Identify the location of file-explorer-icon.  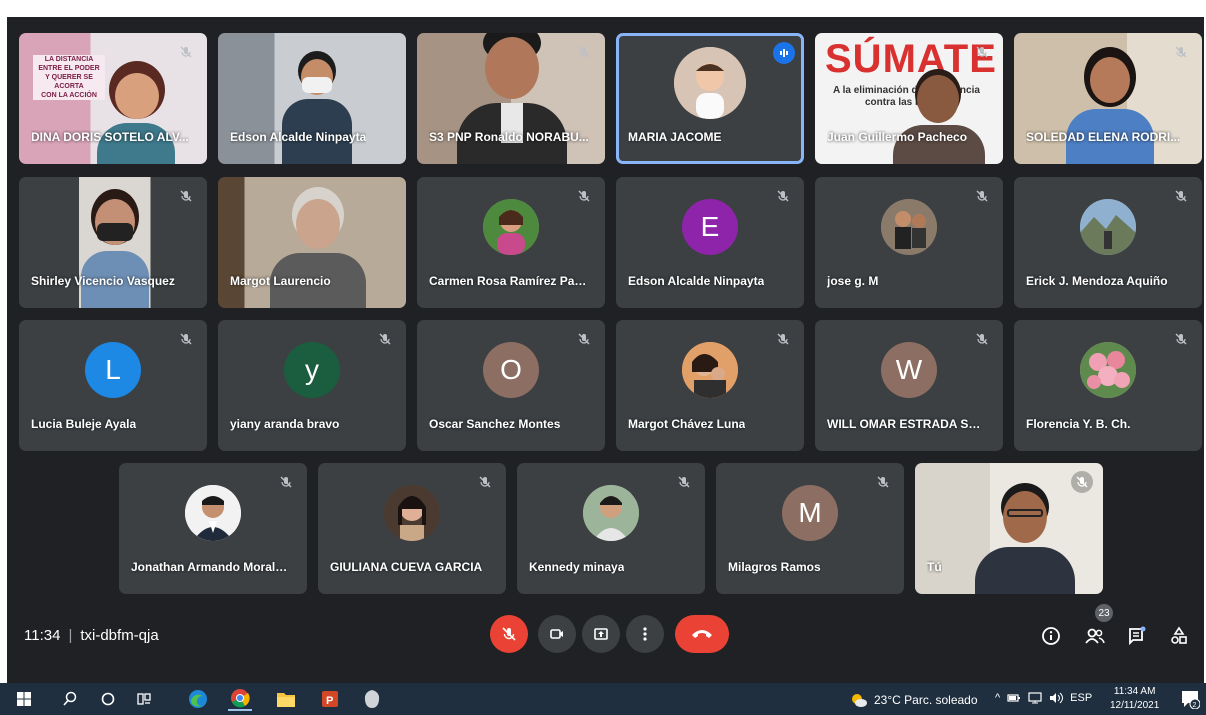
(286, 699).